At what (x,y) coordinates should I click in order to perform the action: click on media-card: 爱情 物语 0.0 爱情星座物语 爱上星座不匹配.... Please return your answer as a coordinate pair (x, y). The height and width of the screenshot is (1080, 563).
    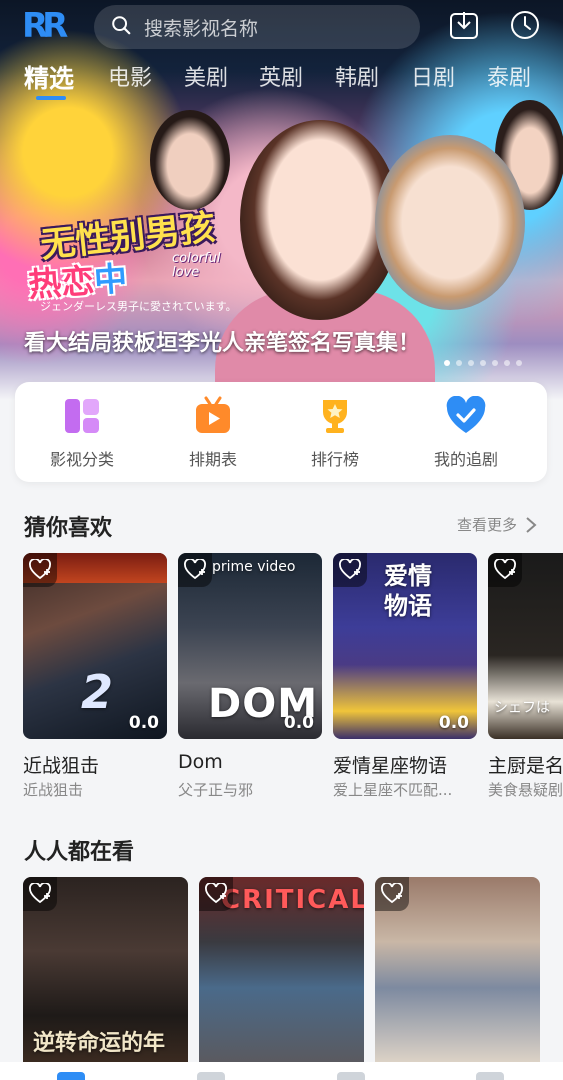
    Looking at the image, I should click on (405, 678).